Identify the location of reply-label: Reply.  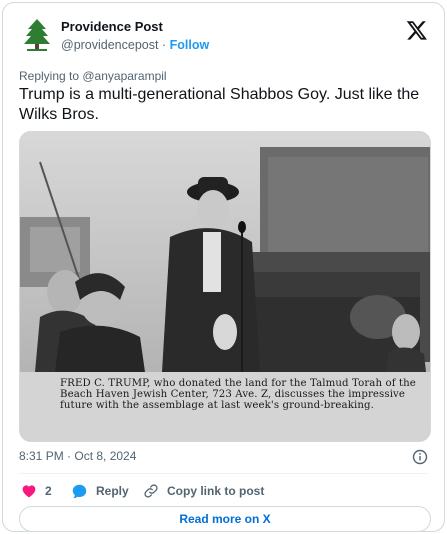
(112, 491).